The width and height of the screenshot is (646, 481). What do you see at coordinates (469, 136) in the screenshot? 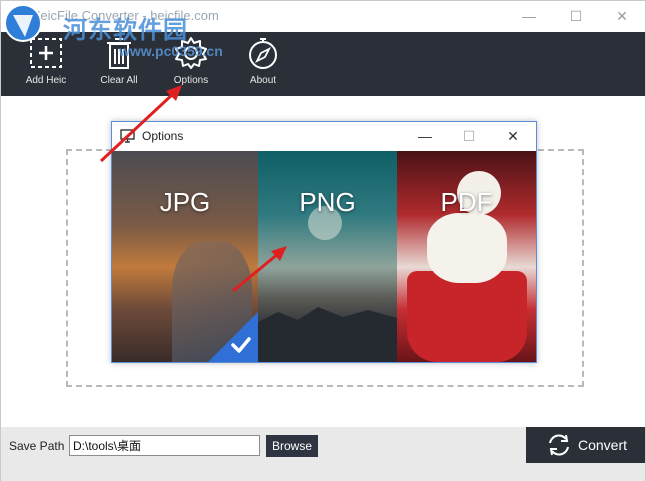
I see `dialog-maximize-button: ☐` at bounding box center [469, 136].